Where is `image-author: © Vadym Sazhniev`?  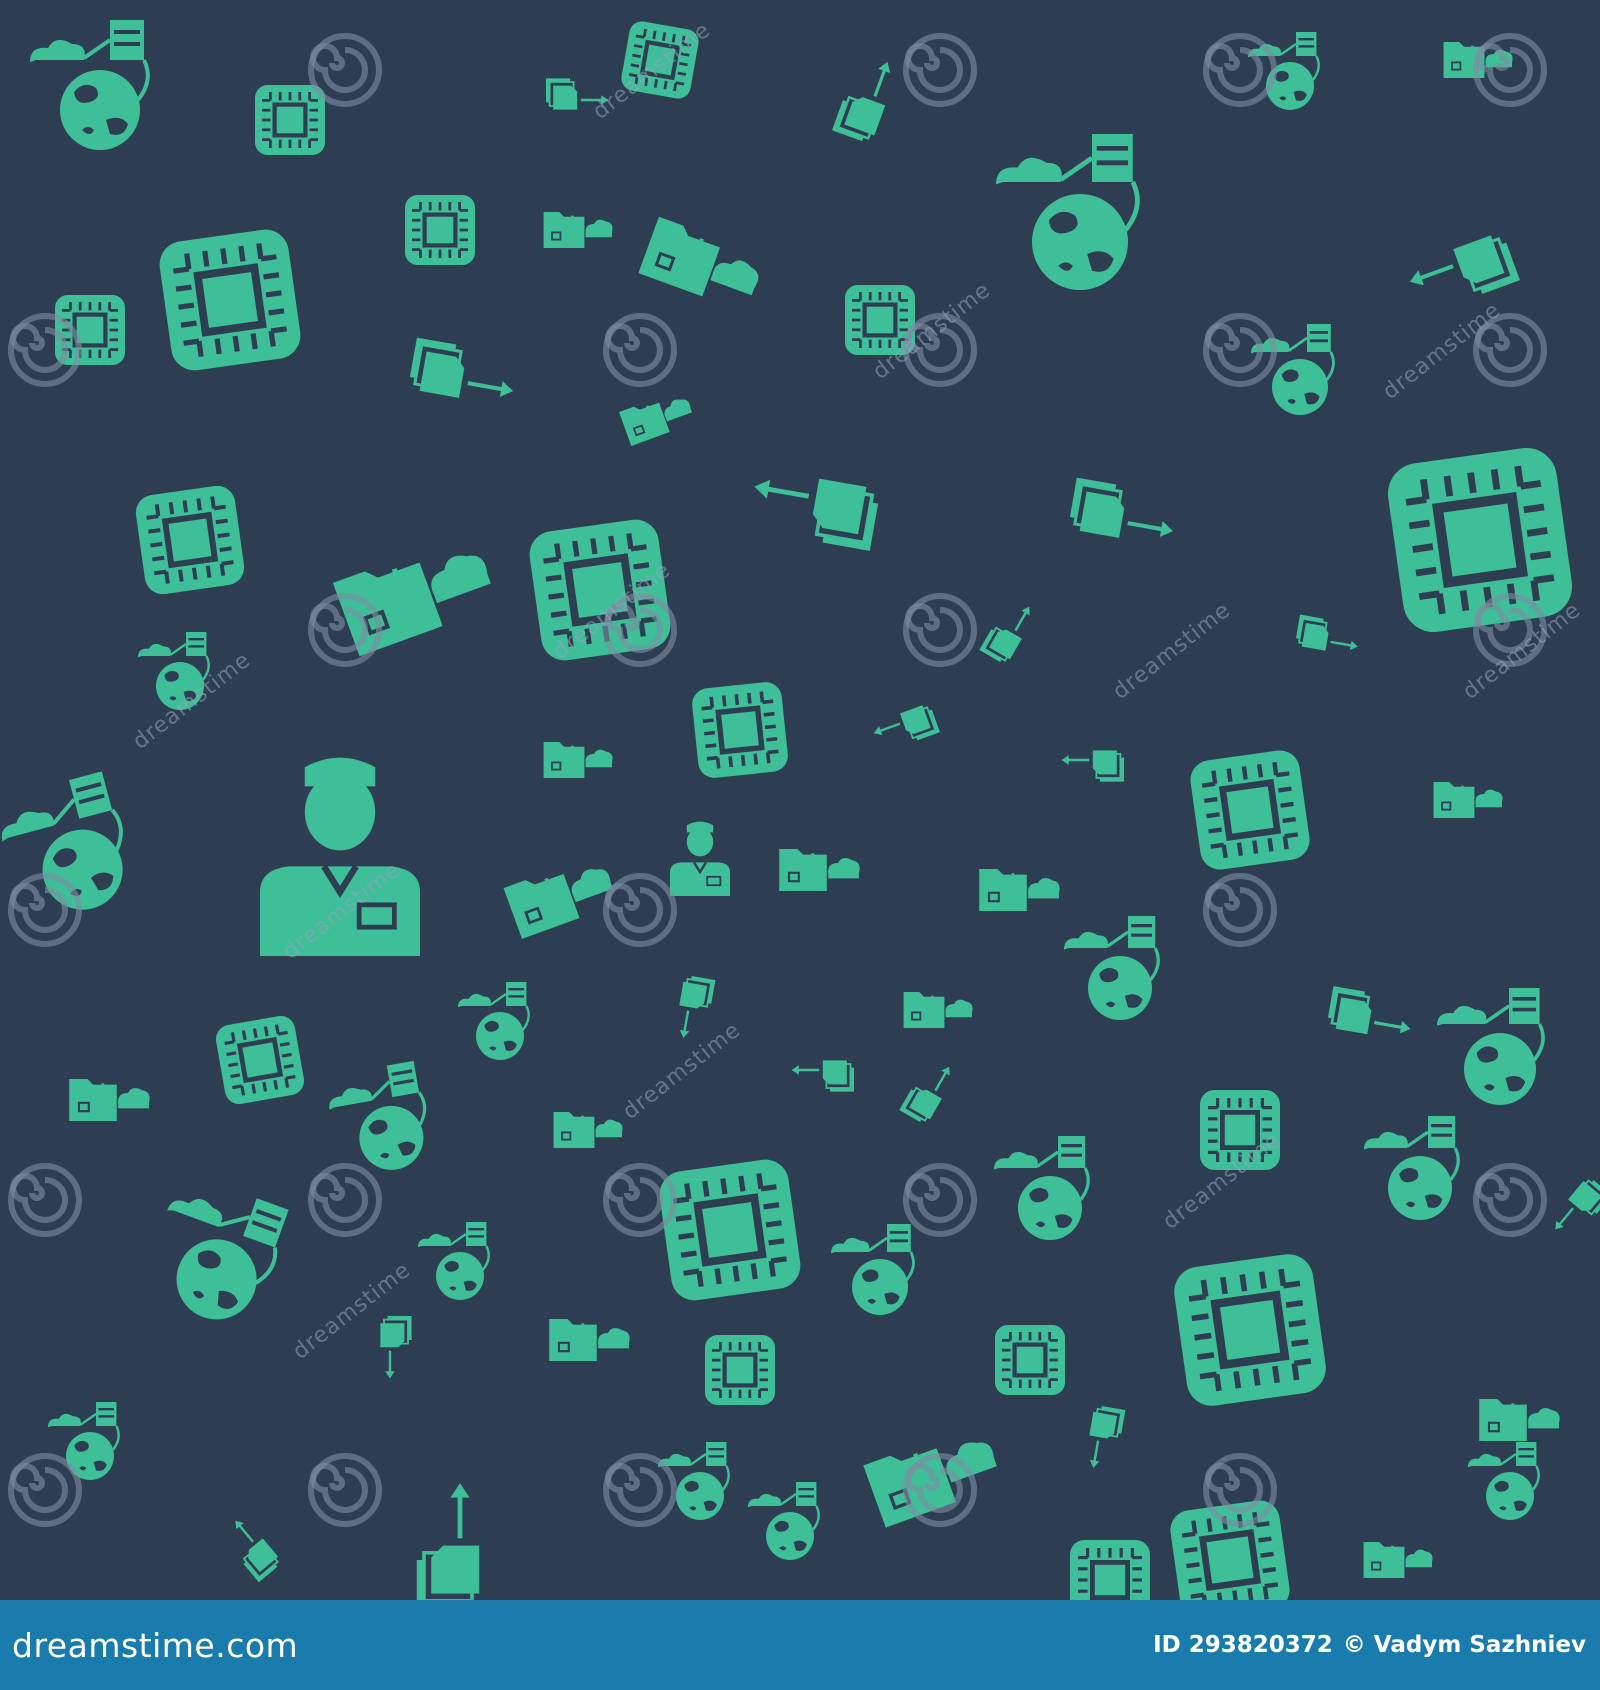
image-author: © Vadym Sazhniev is located at coordinates (1464, 1645).